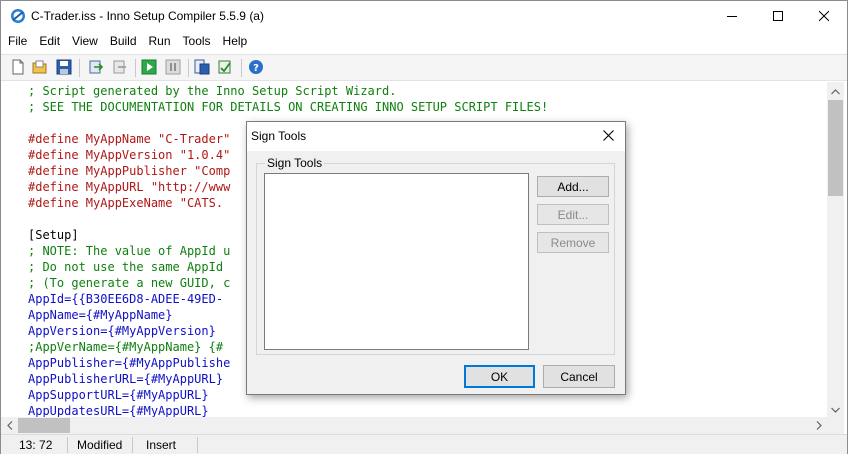  Describe the element at coordinates (8, 249) in the screenshot. I see `editor-gutter` at that location.